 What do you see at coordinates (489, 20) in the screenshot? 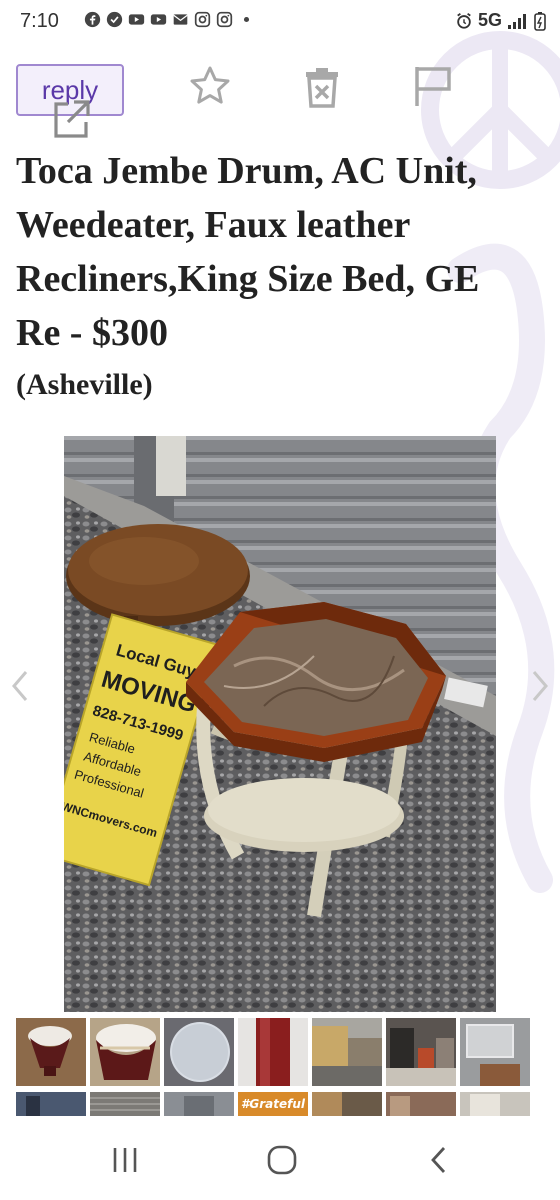
I see `network-label: 5G` at bounding box center [489, 20].